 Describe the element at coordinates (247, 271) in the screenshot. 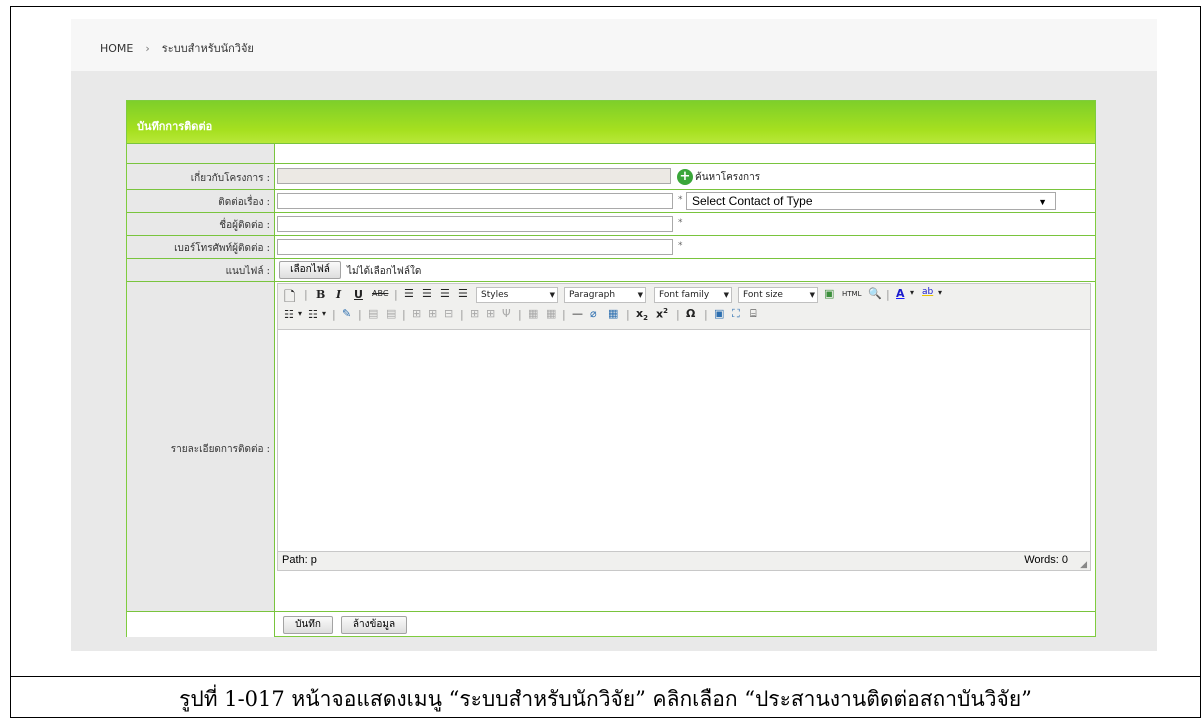

I see `attach-label: แนบไฟล์ :` at that location.